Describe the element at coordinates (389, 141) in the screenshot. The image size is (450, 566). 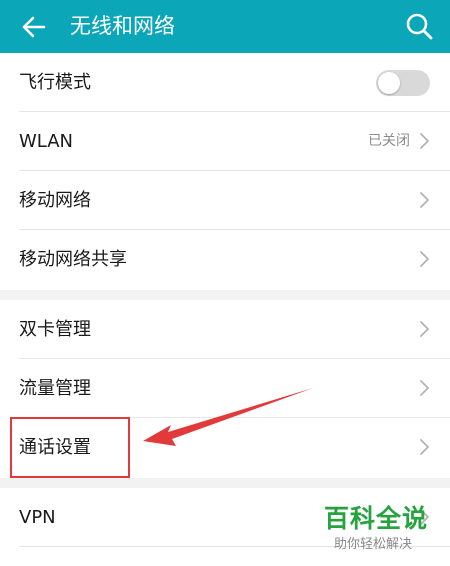
I see `wlan-status: 已关闭` at that location.